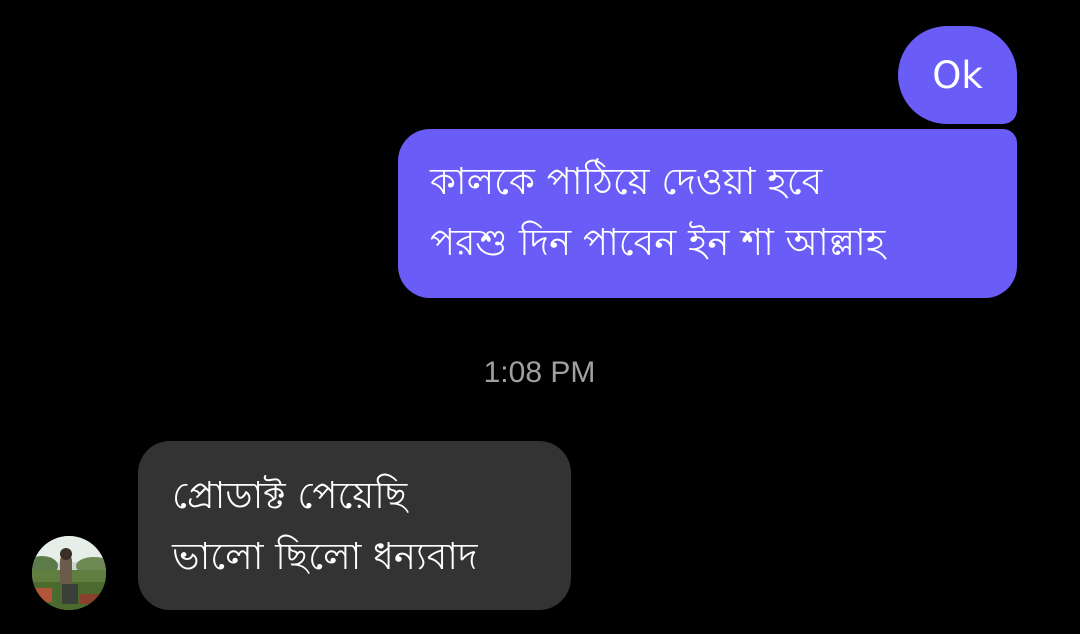 The height and width of the screenshot is (634, 1080). I want to click on message-text-line-1: প্রোডাক্ট পেয়েছি, so click(290, 495).